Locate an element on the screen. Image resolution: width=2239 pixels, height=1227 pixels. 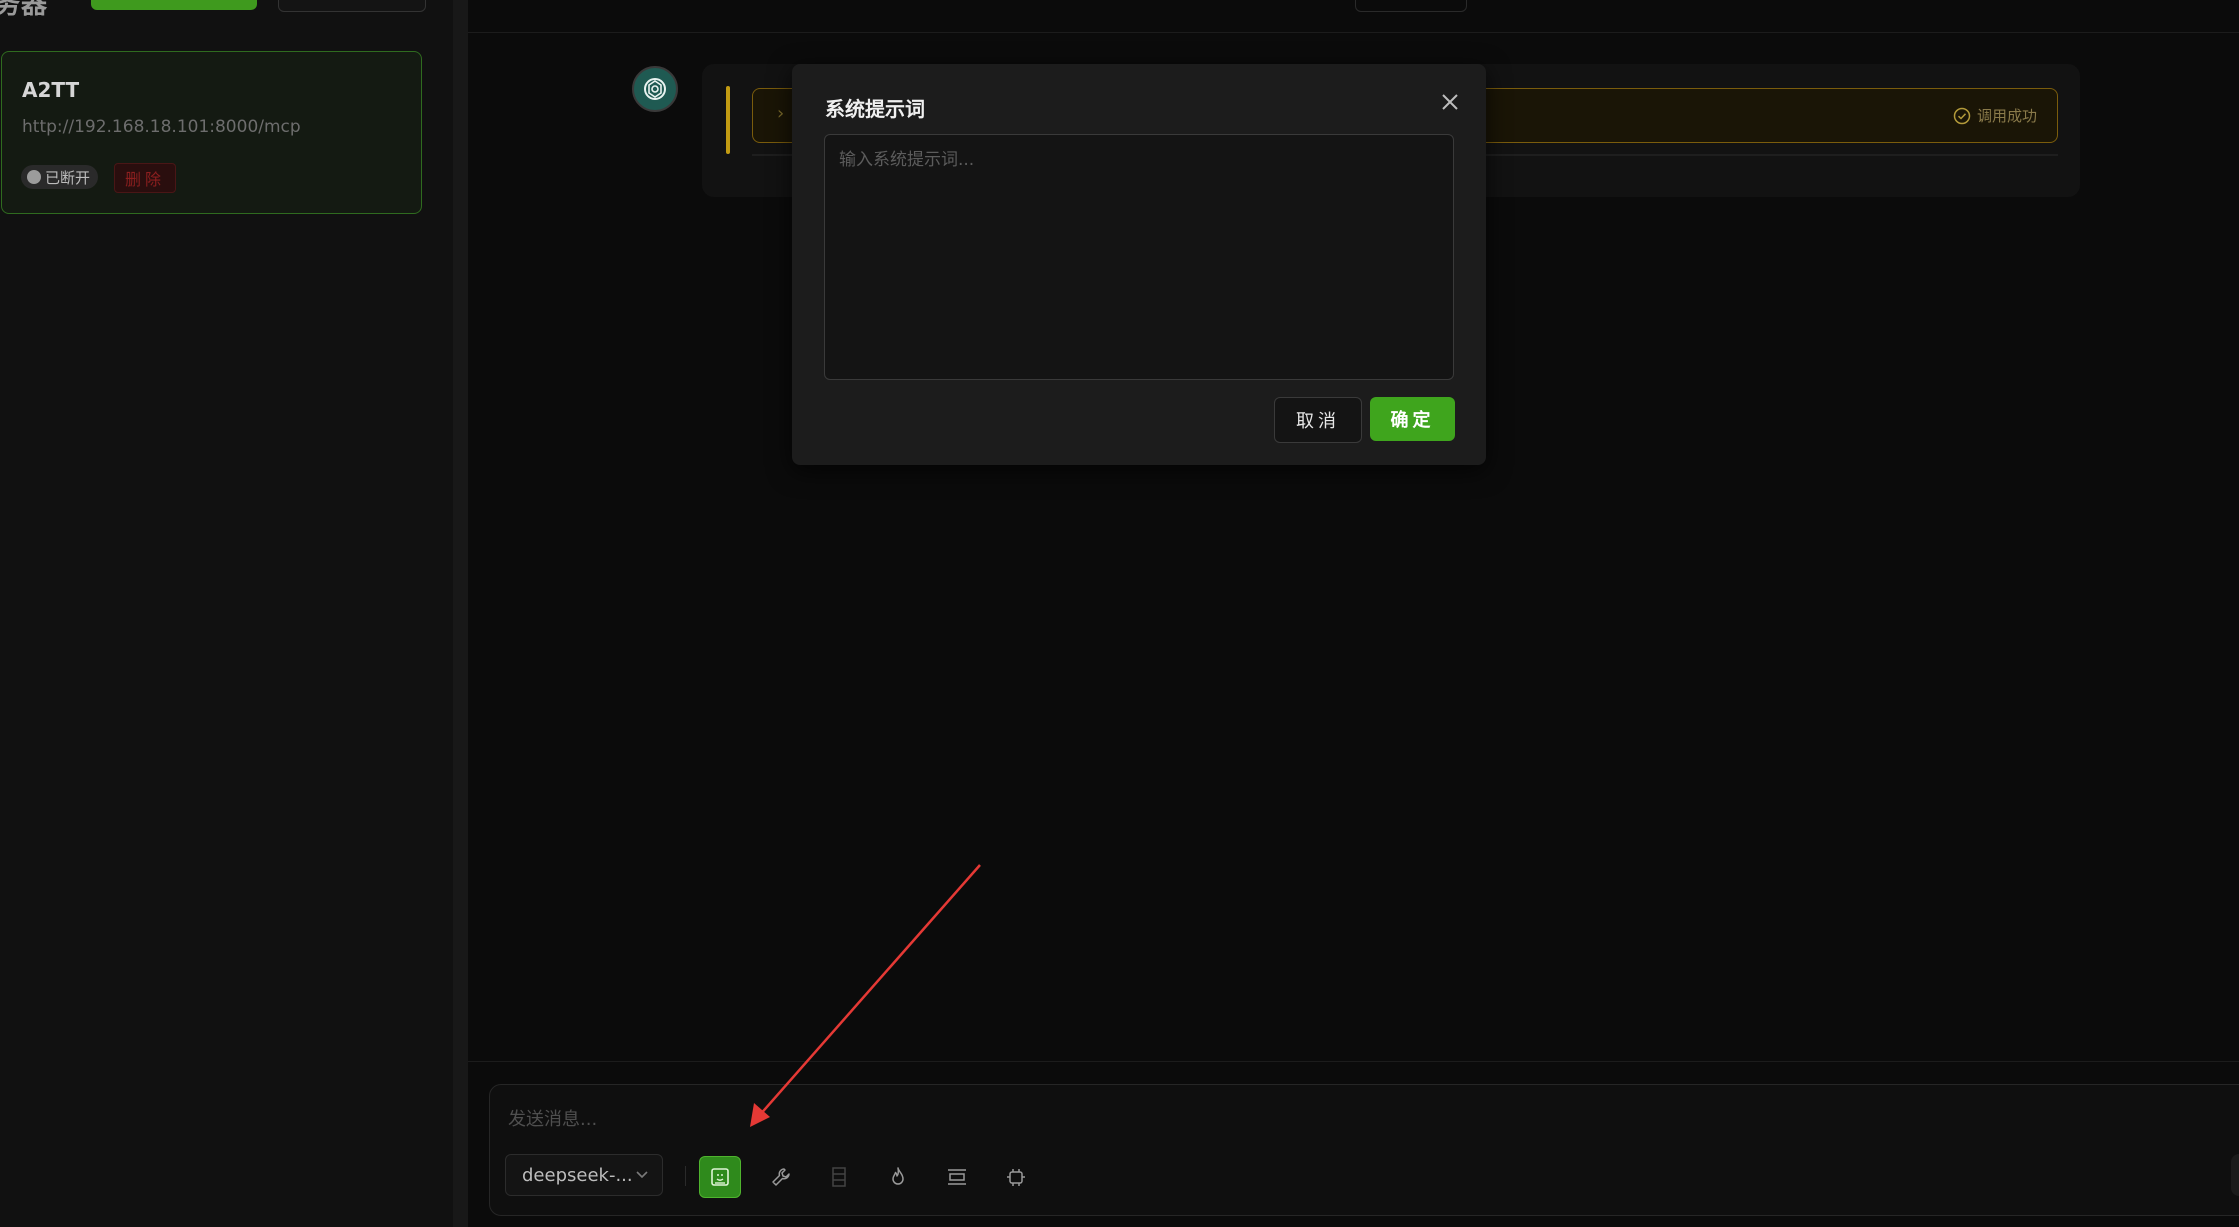
format-button is located at coordinates (957, 1177).